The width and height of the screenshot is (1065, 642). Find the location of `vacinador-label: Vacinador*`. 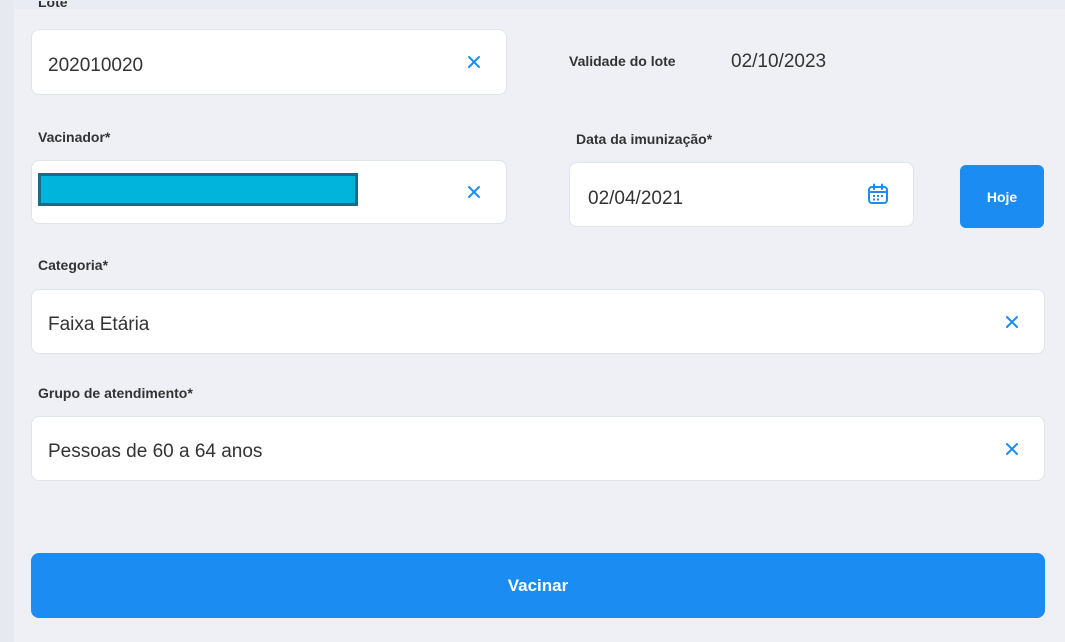

vacinador-label: Vacinador* is located at coordinates (74, 137).